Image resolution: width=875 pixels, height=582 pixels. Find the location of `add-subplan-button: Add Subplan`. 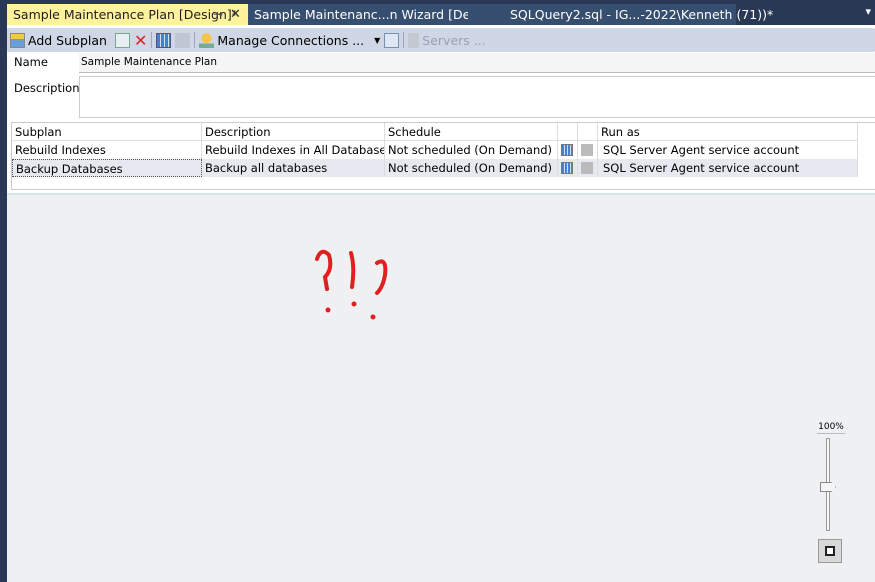

add-subplan-button: Add Subplan is located at coordinates (58, 40).